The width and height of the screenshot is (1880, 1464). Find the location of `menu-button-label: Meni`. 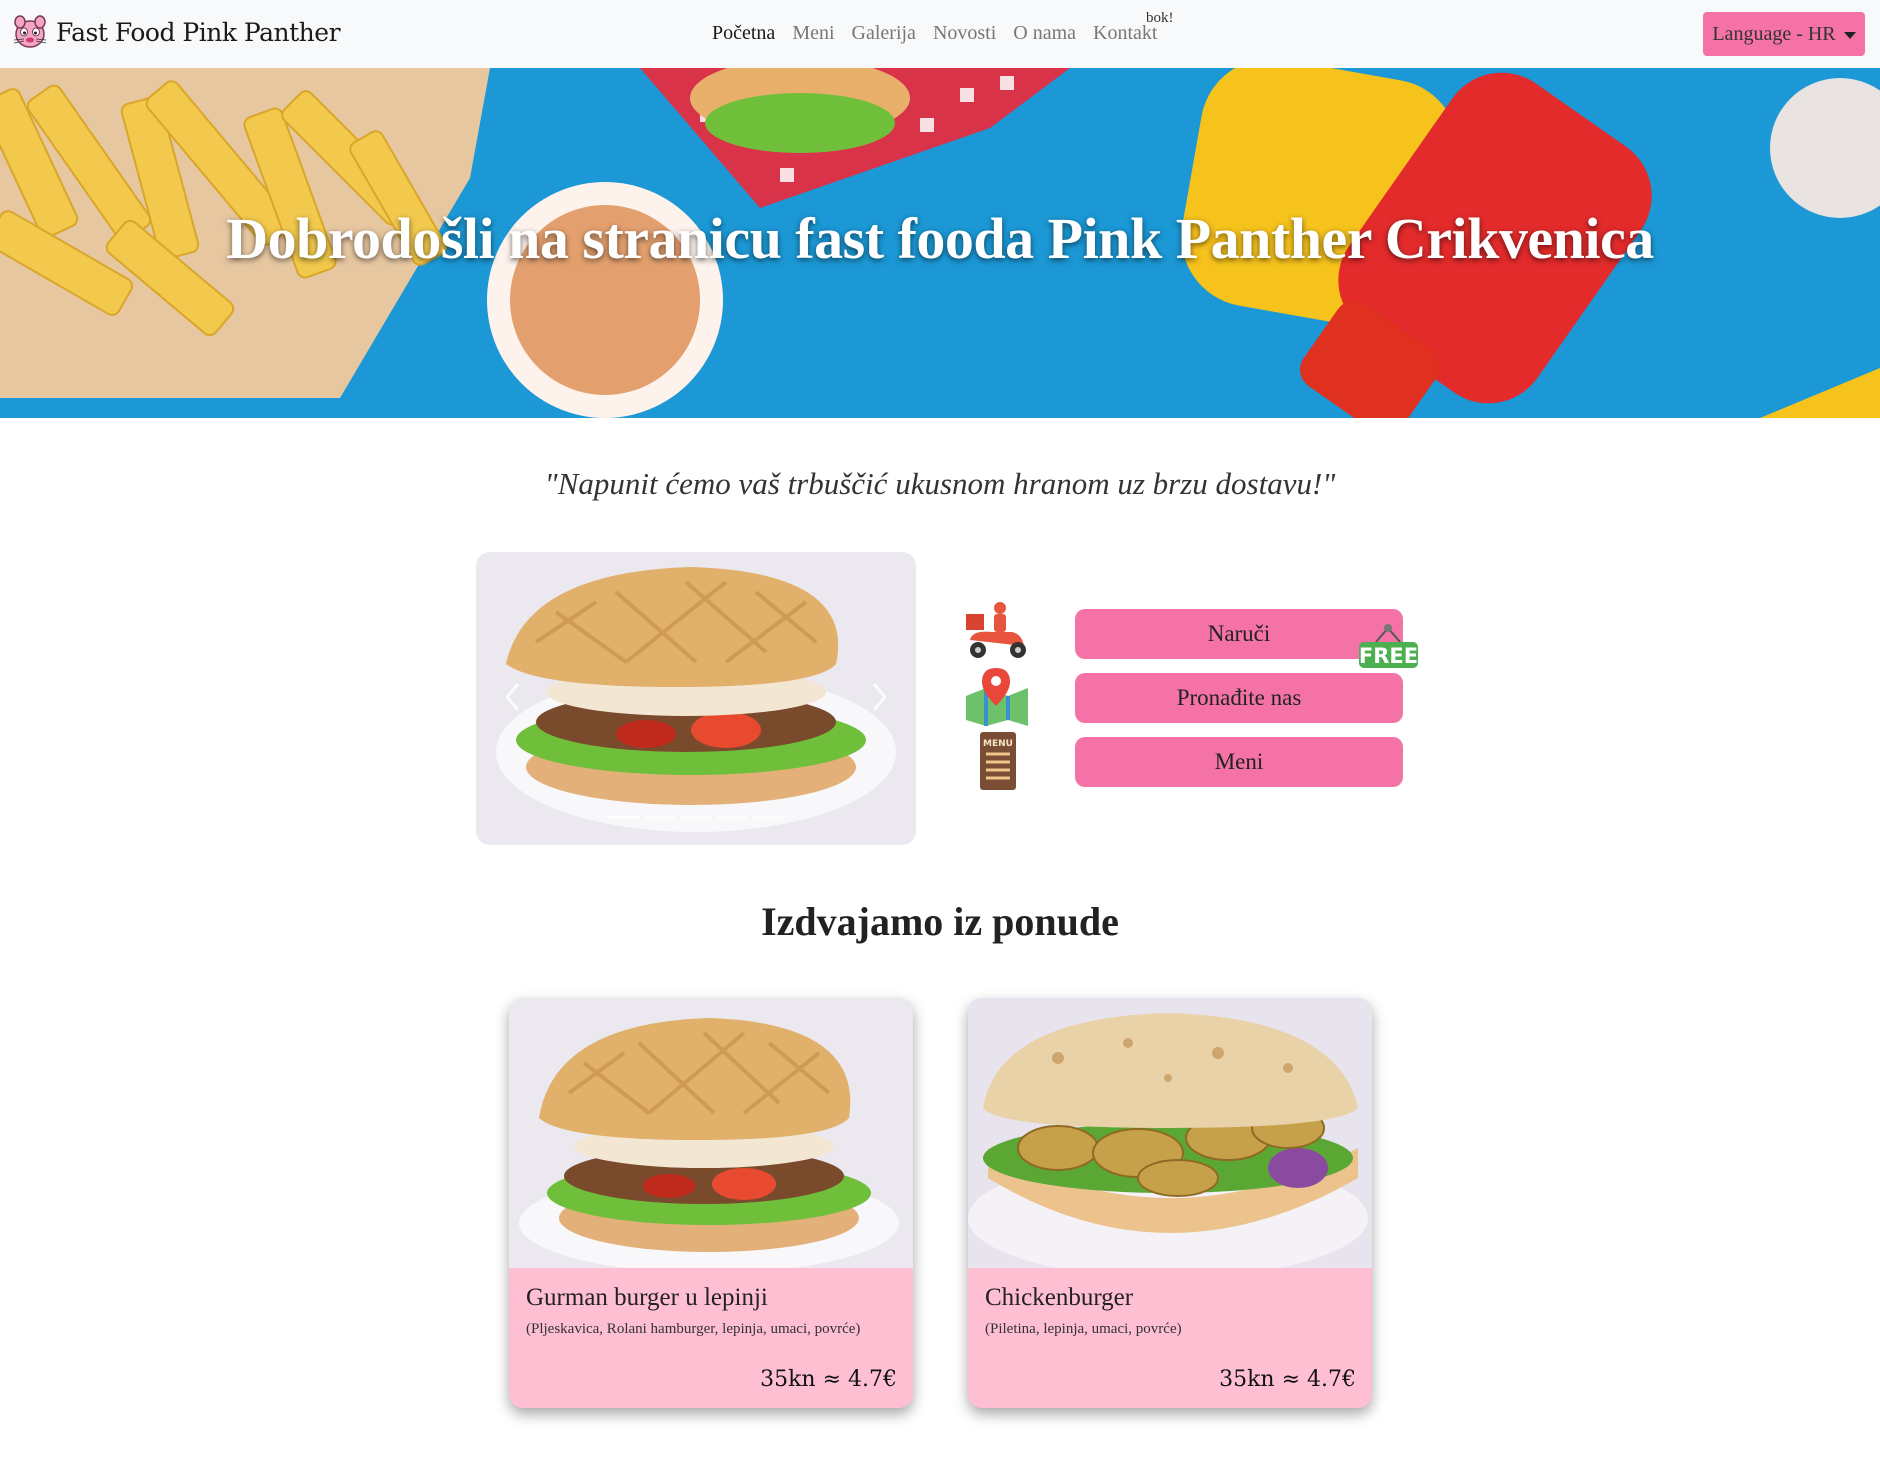

menu-button-label: Meni is located at coordinates (1239, 761).